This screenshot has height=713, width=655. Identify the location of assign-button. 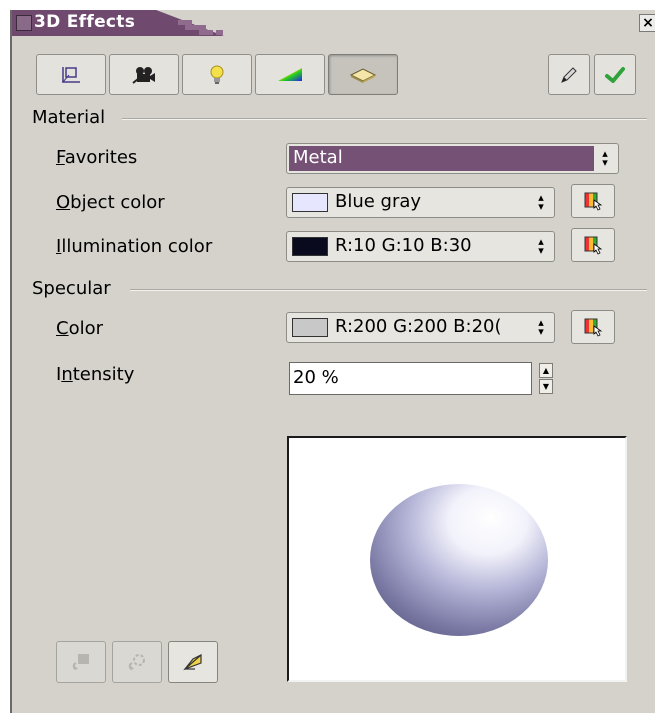
(615, 74).